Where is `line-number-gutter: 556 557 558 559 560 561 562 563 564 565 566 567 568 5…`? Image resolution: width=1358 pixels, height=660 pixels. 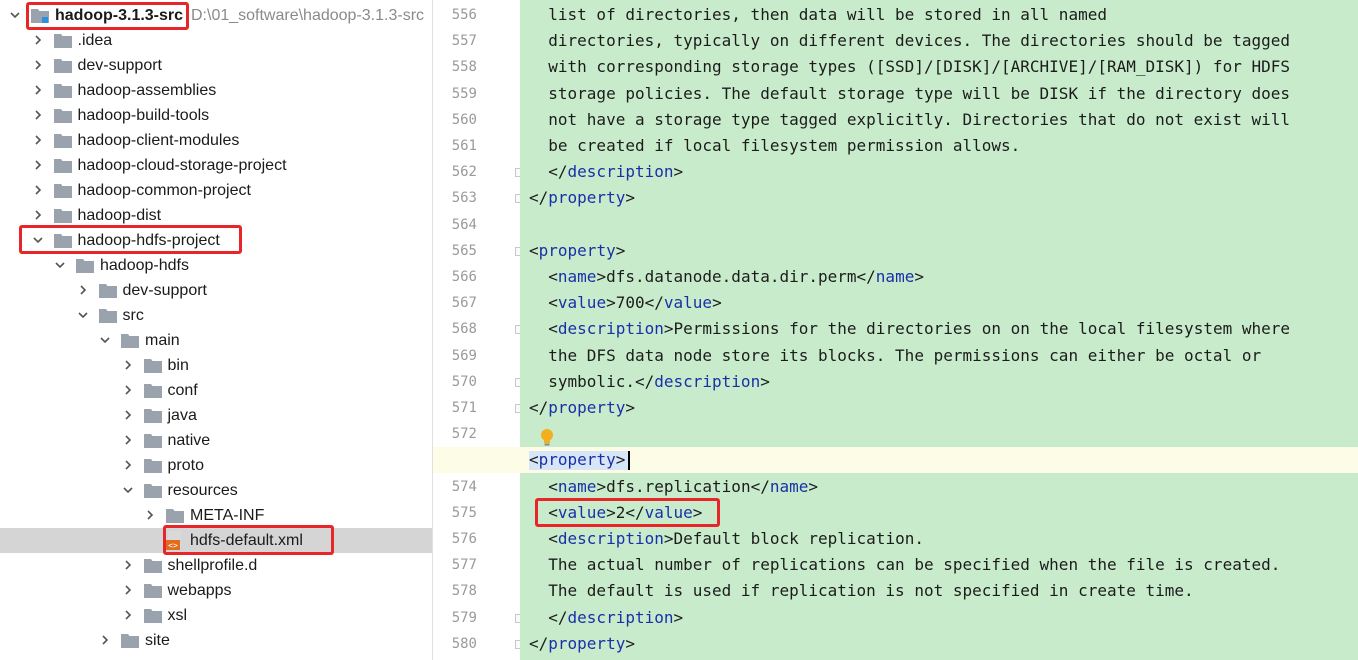 line-number-gutter: 556 557 558 559 560 561 562 563 564 565 566 567 568 5… is located at coordinates (478, 330).